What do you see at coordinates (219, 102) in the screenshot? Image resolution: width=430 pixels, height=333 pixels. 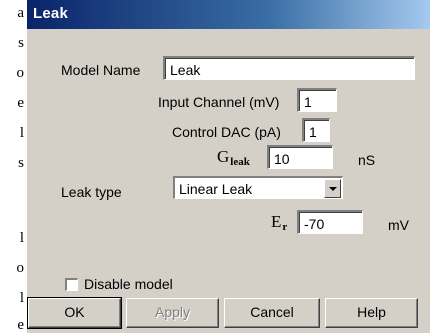 I see `input-channel-label: Input Channel (mV)` at bounding box center [219, 102].